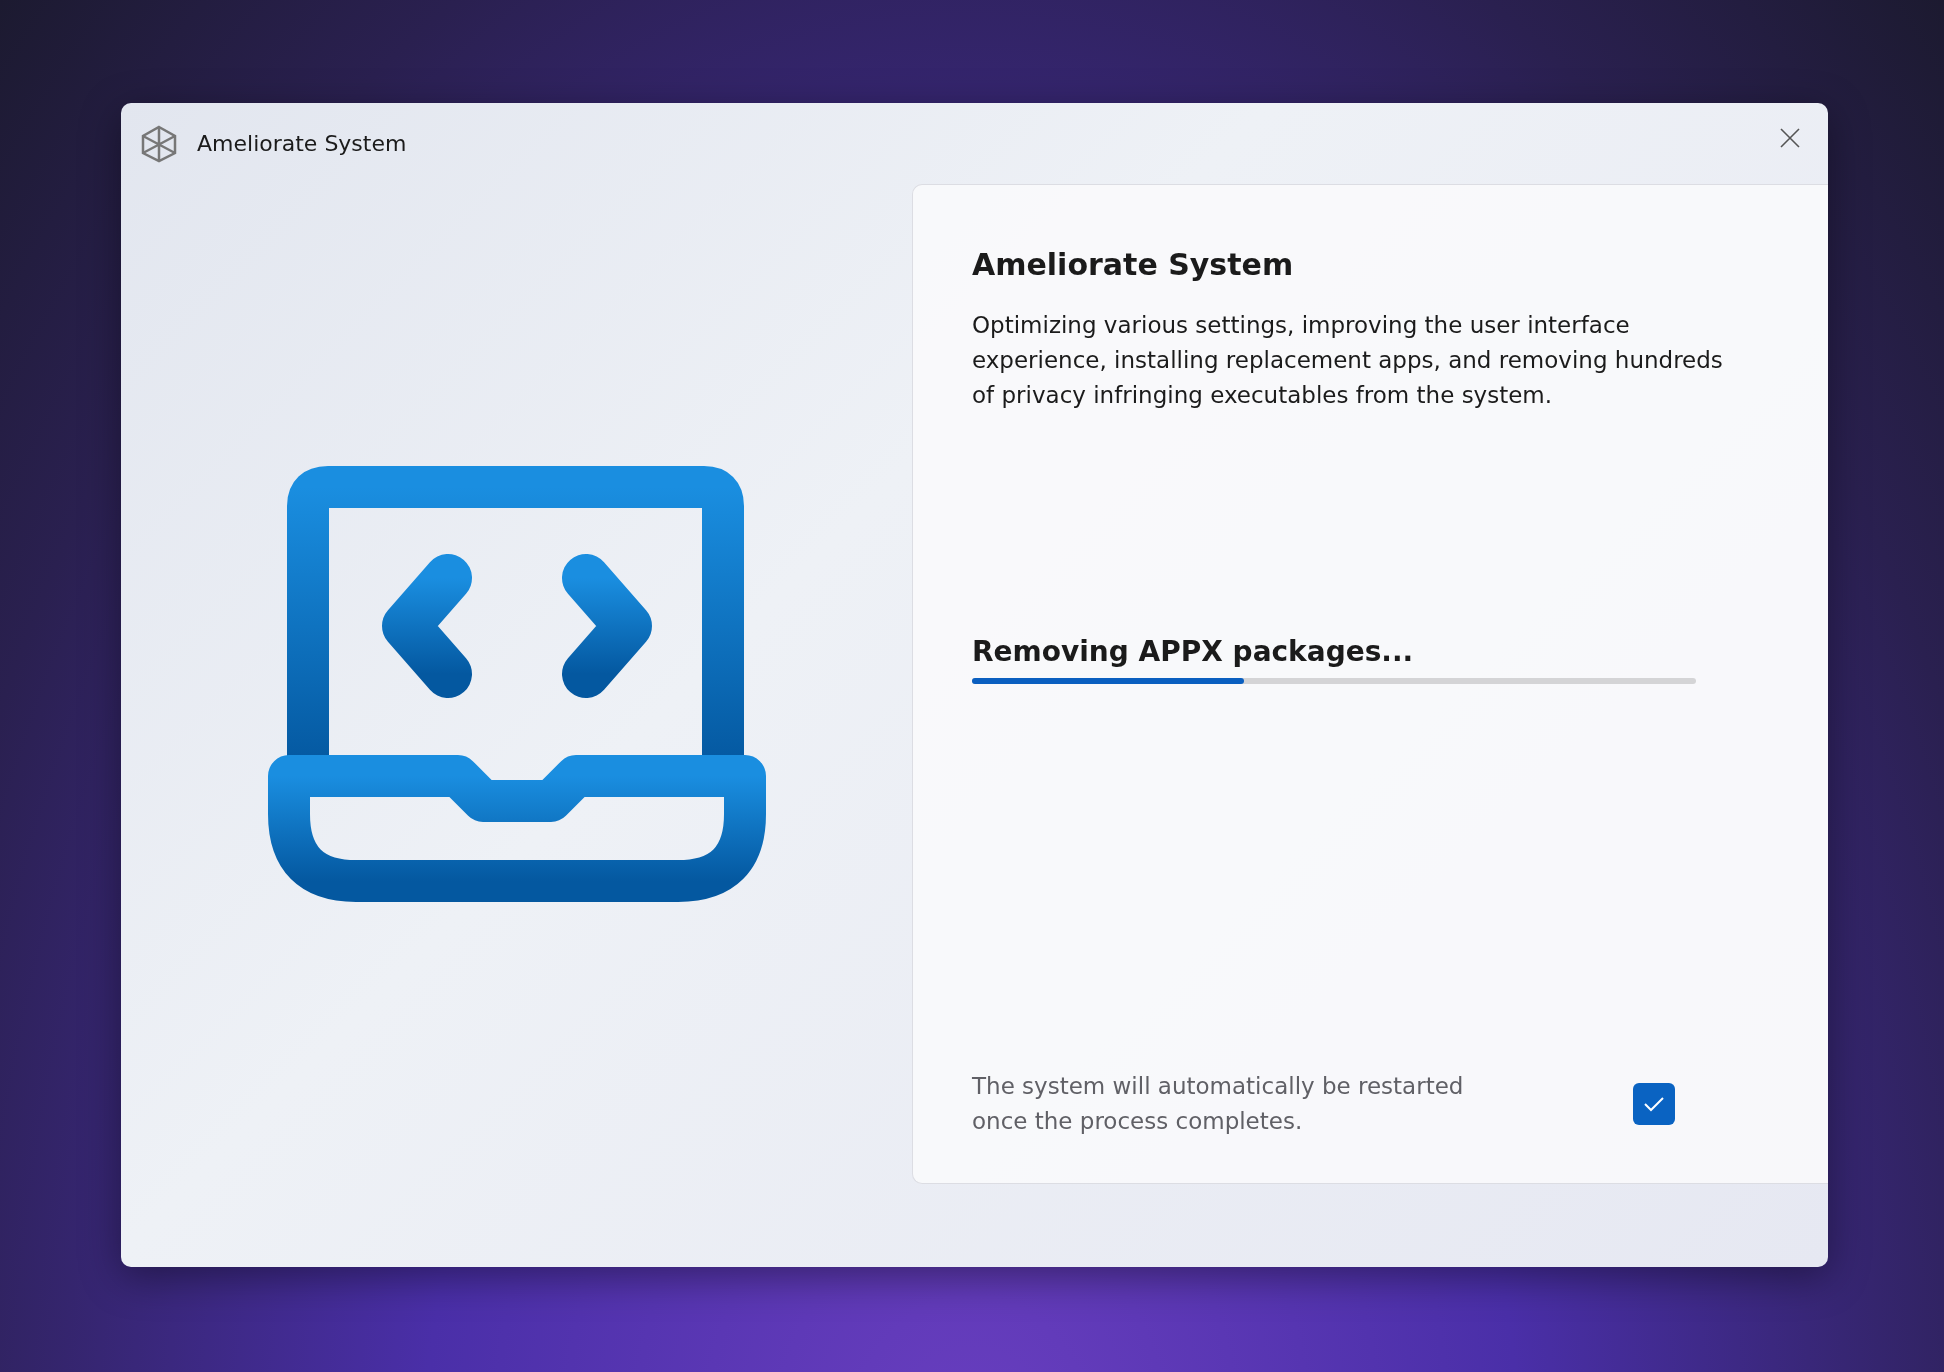 This screenshot has height=1372, width=1944. I want to click on restart-checkbox, so click(1654, 1104).